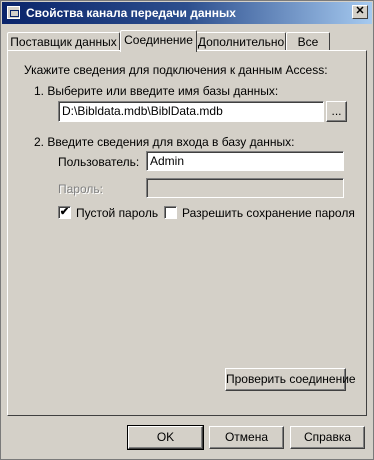 The width and height of the screenshot is (374, 460). What do you see at coordinates (165, 437) in the screenshot?
I see `ok-button: OK` at bounding box center [165, 437].